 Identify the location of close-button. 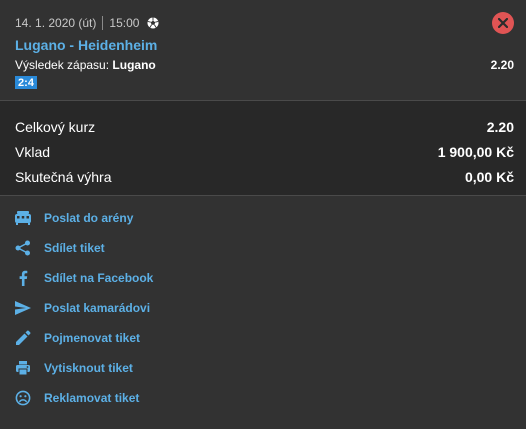
(503, 23).